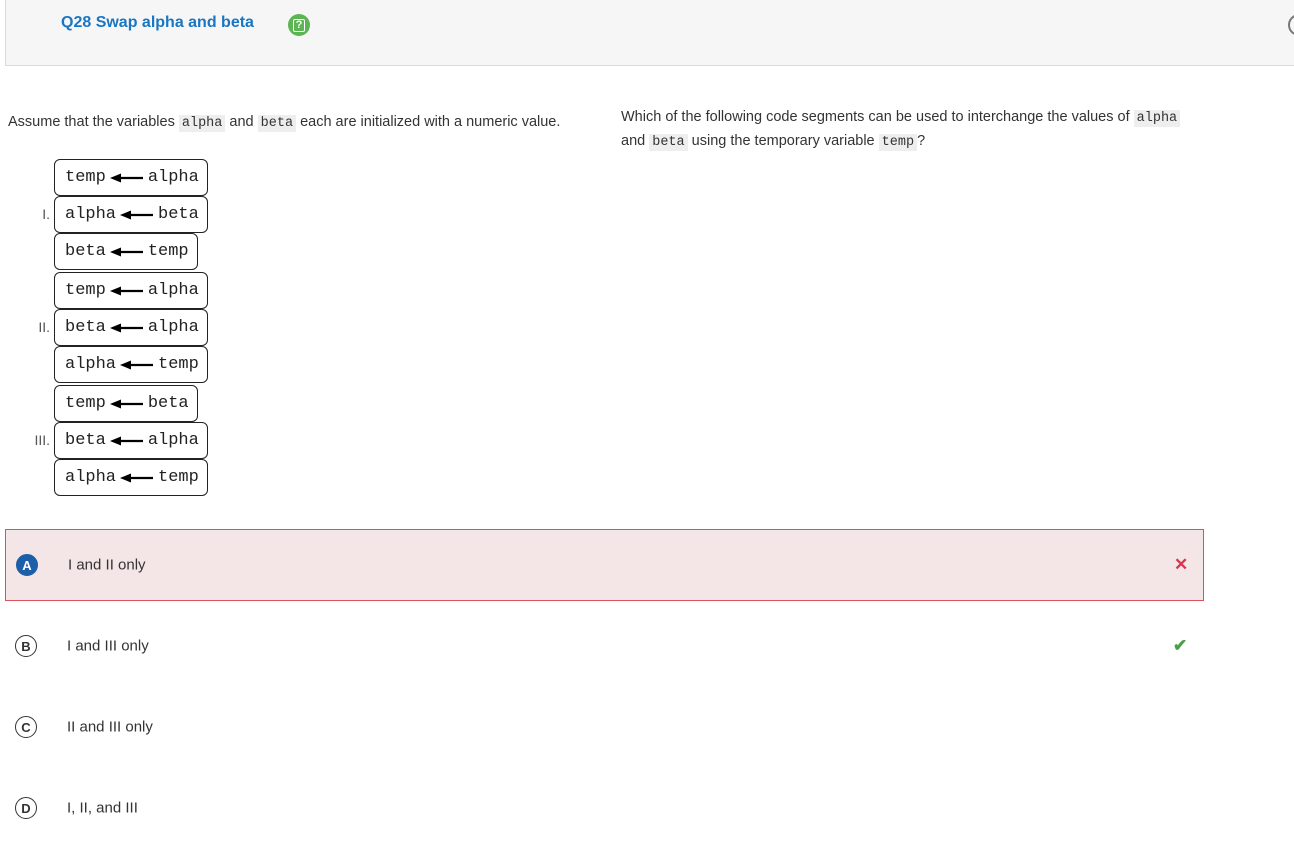 The height and width of the screenshot is (844, 1294). What do you see at coordinates (26, 646) in the screenshot?
I see `answer-letter-badge: B` at bounding box center [26, 646].